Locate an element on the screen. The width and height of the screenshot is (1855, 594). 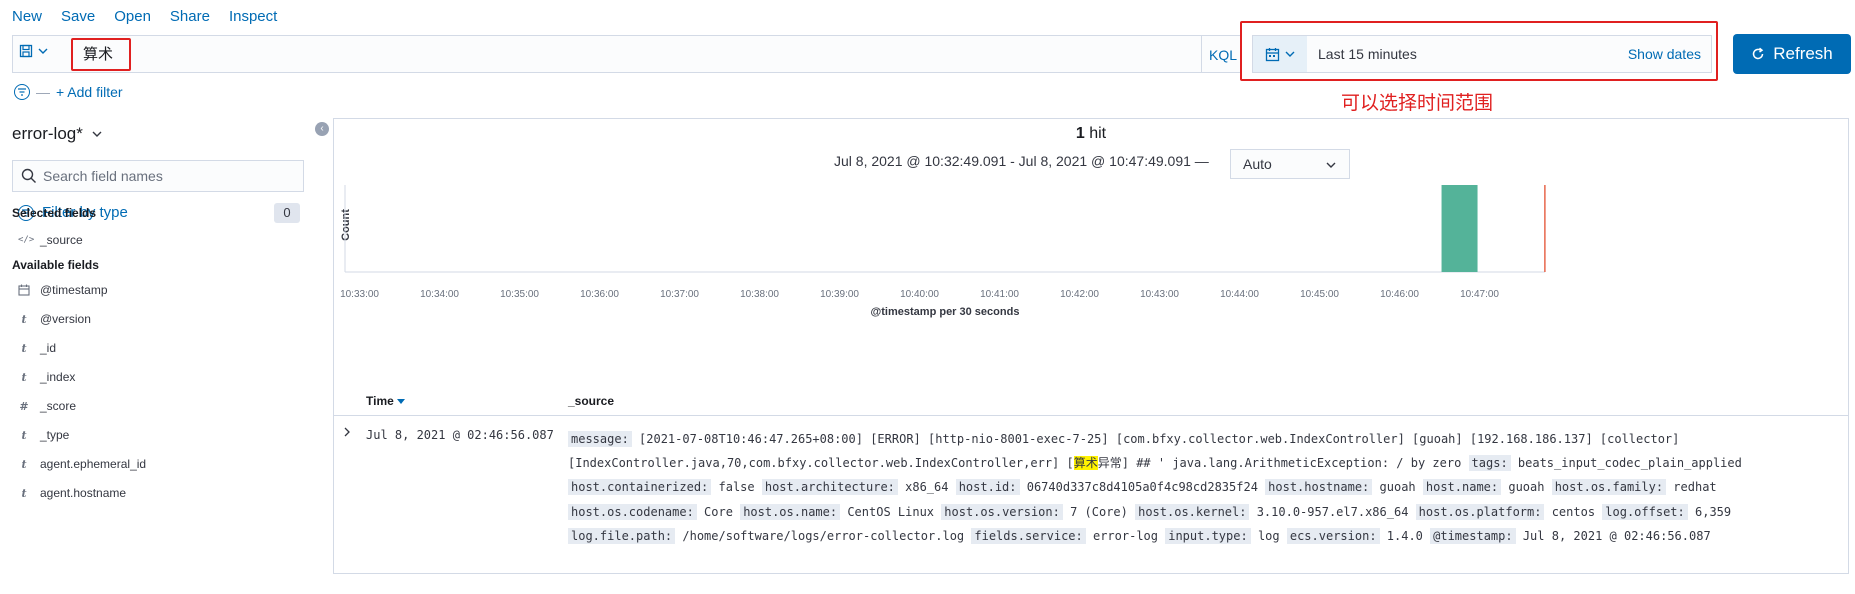
inspect-link: Inspect is located at coordinates (253, 18).